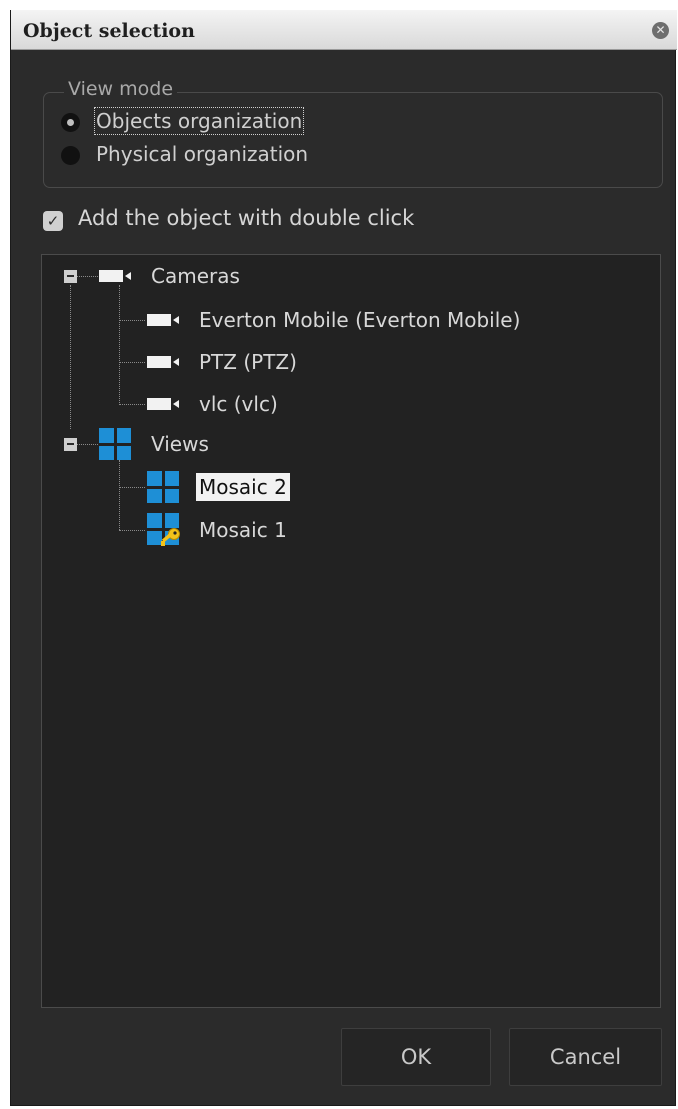 Image resolution: width=678 pixels, height=1109 pixels. I want to click on checkbox-checked: ✓, so click(53, 221).